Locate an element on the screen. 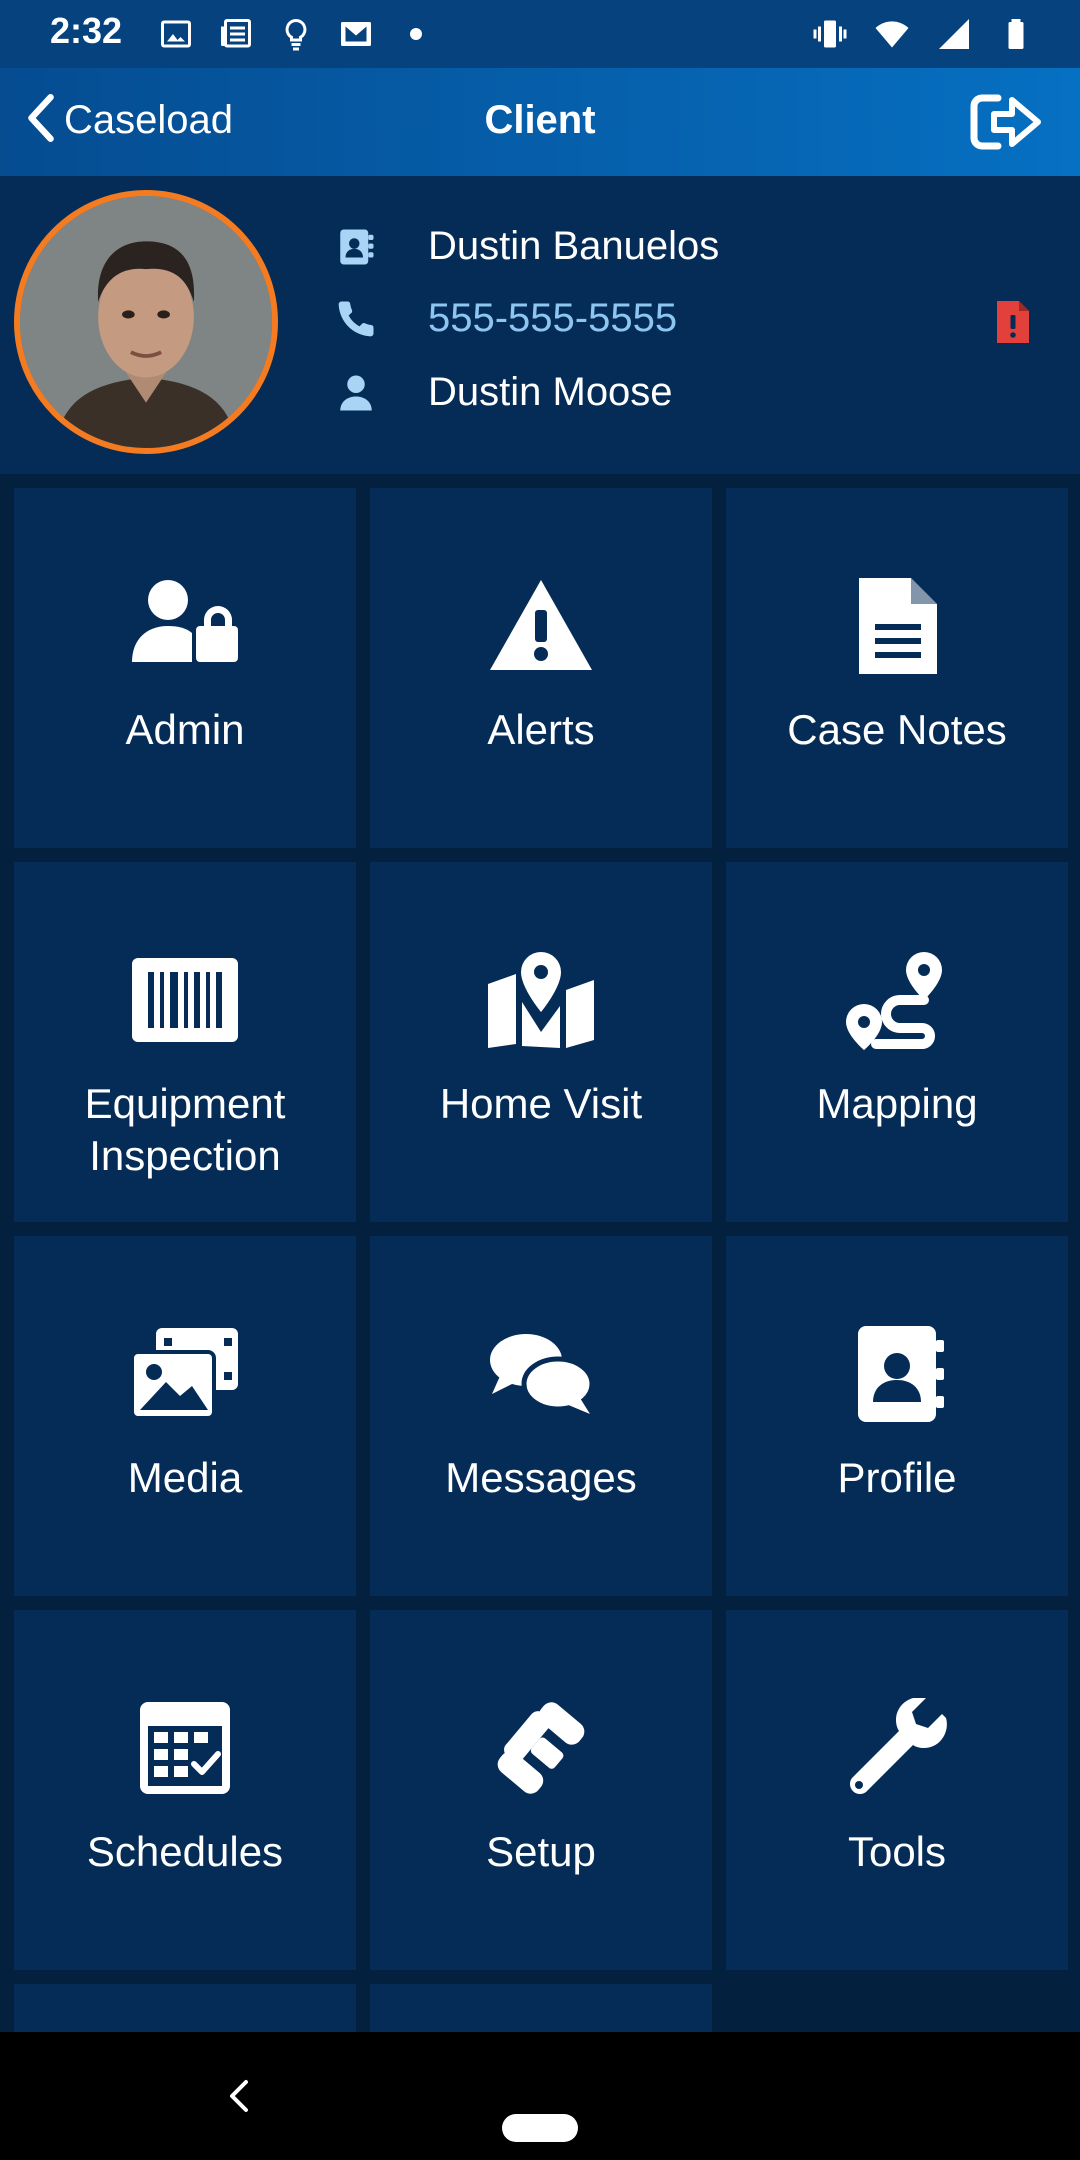 Image resolution: width=1080 pixels, height=2160 pixels. tile-schedules: Schedules is located at coordinates (185, 1790).